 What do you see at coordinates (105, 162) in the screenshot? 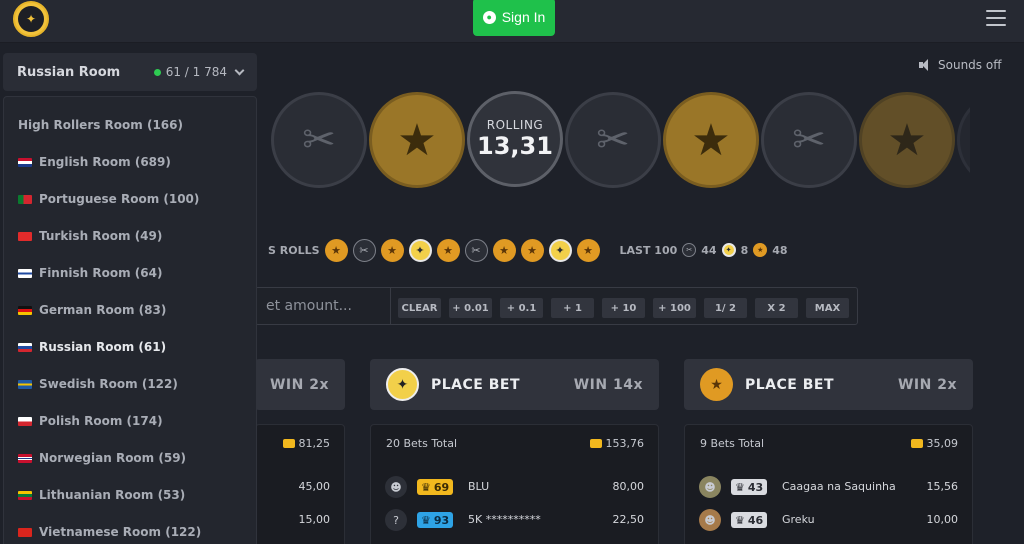
I see `room-label: English Room (689)` at bounding box center [105, 162].